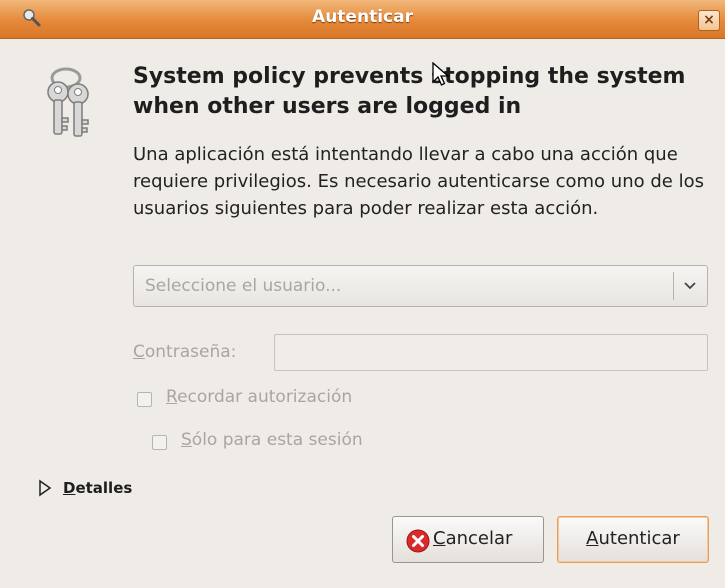 The height and width of the screenshot is (588, 725). What do you see at coordinates (45, 488) in the screenshot?
I see `expander-triangle-icon` at bounding box center [45, 488].